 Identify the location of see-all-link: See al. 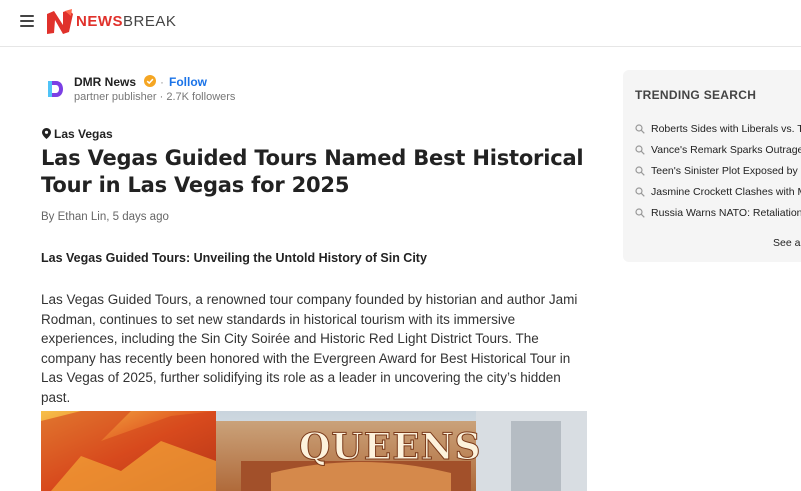
(787, 243).